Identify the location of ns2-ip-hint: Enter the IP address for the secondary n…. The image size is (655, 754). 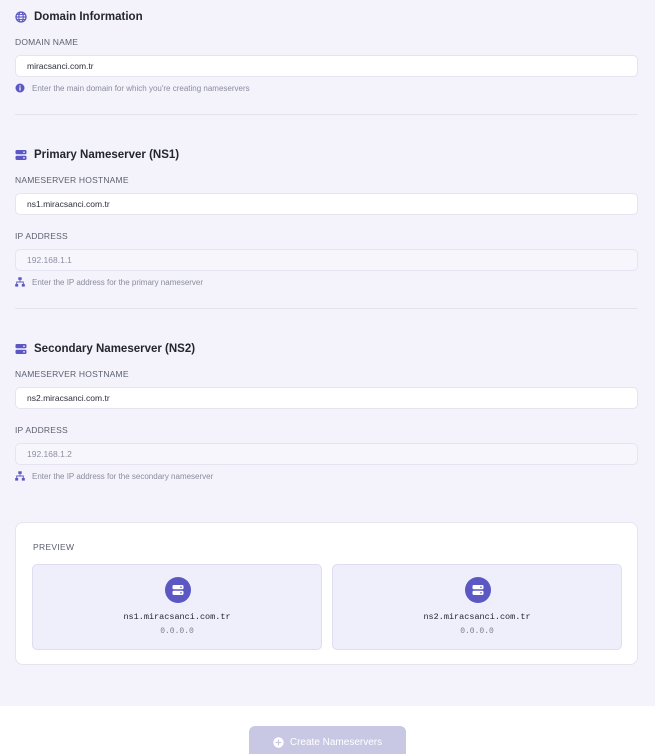
(114, 476).